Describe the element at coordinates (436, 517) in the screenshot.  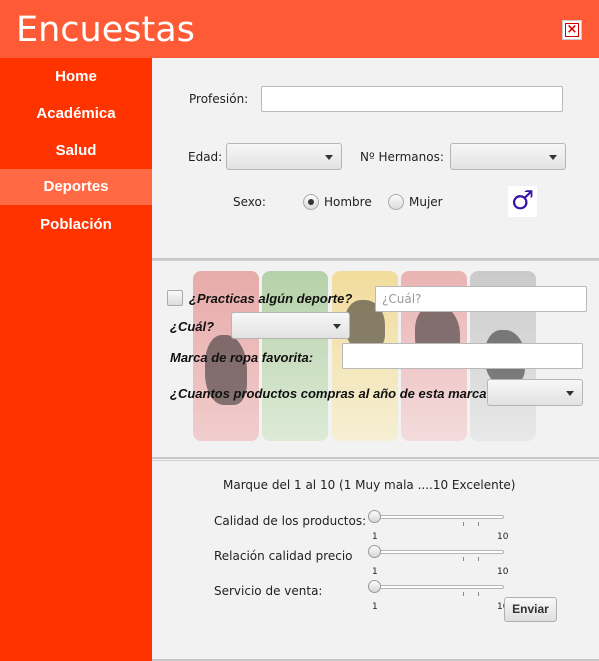
I see `quality-slider-track` at that location.